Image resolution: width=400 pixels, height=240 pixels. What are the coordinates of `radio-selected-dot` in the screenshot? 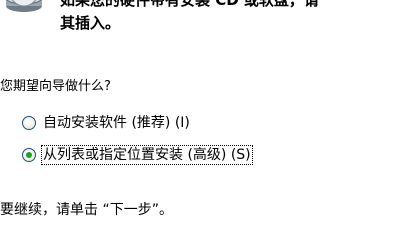 It's located at (29, 155).